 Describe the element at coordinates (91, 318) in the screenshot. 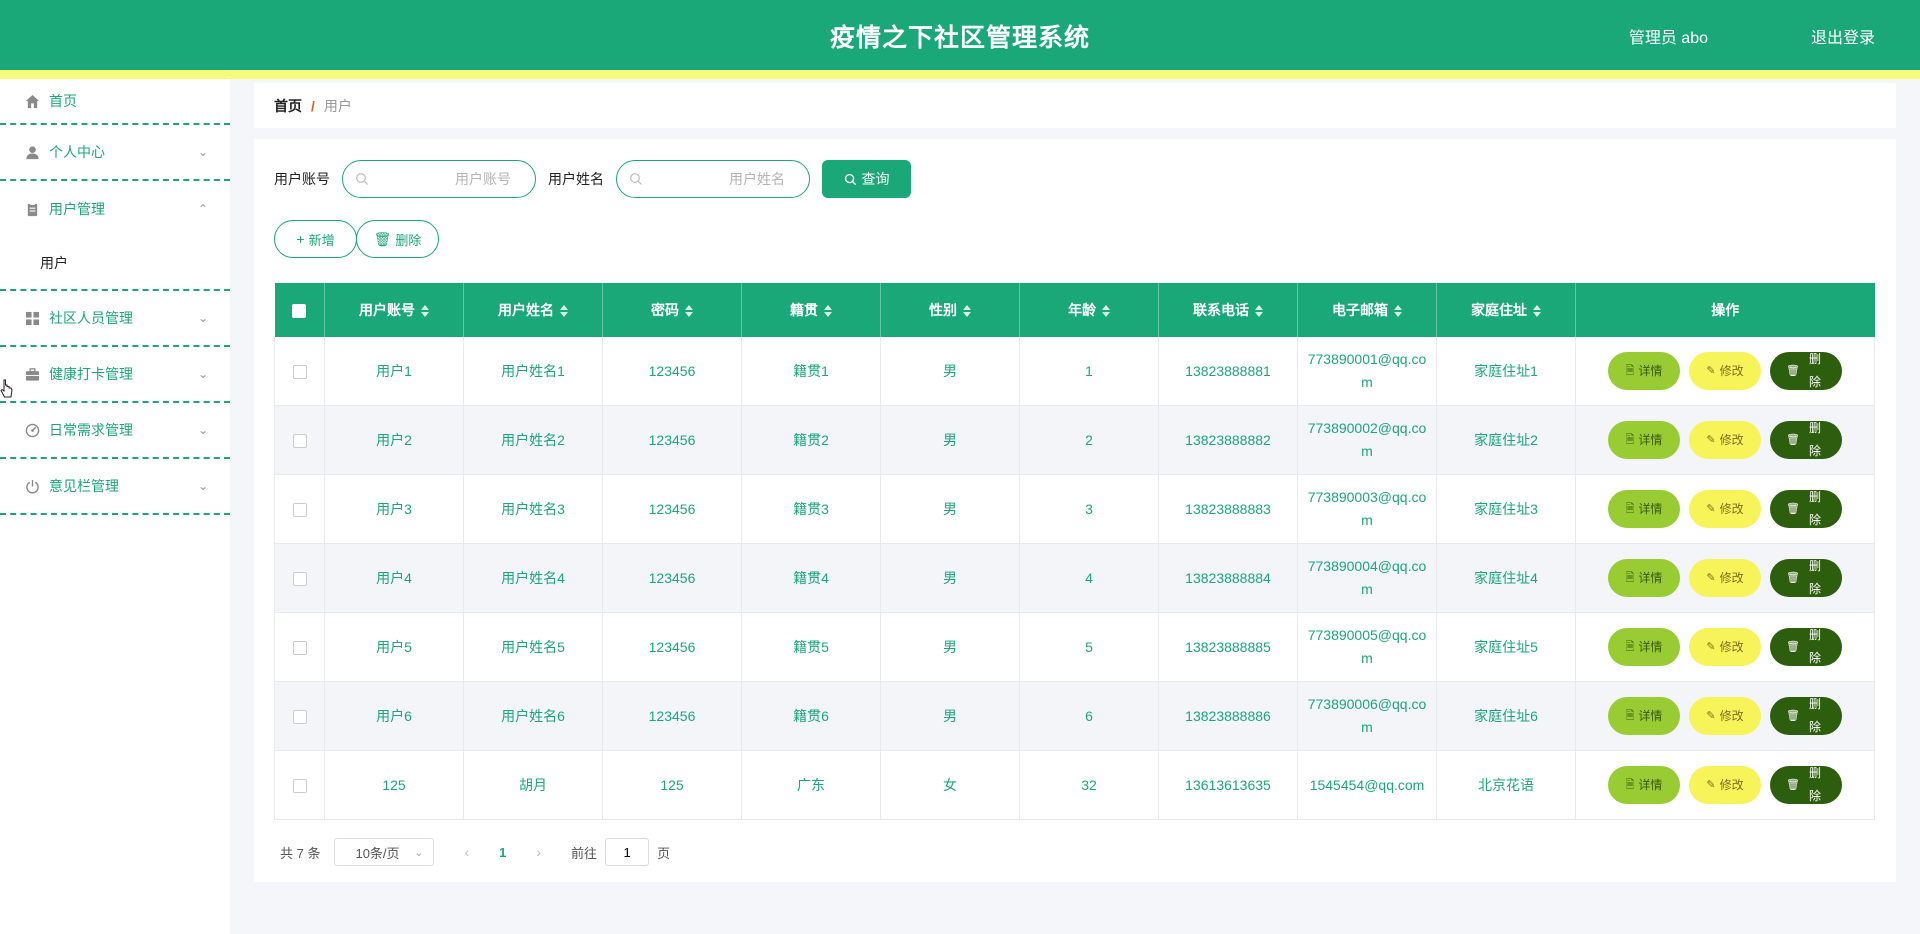

I see `sidebar-item-label: 社区人员管理` at that location.